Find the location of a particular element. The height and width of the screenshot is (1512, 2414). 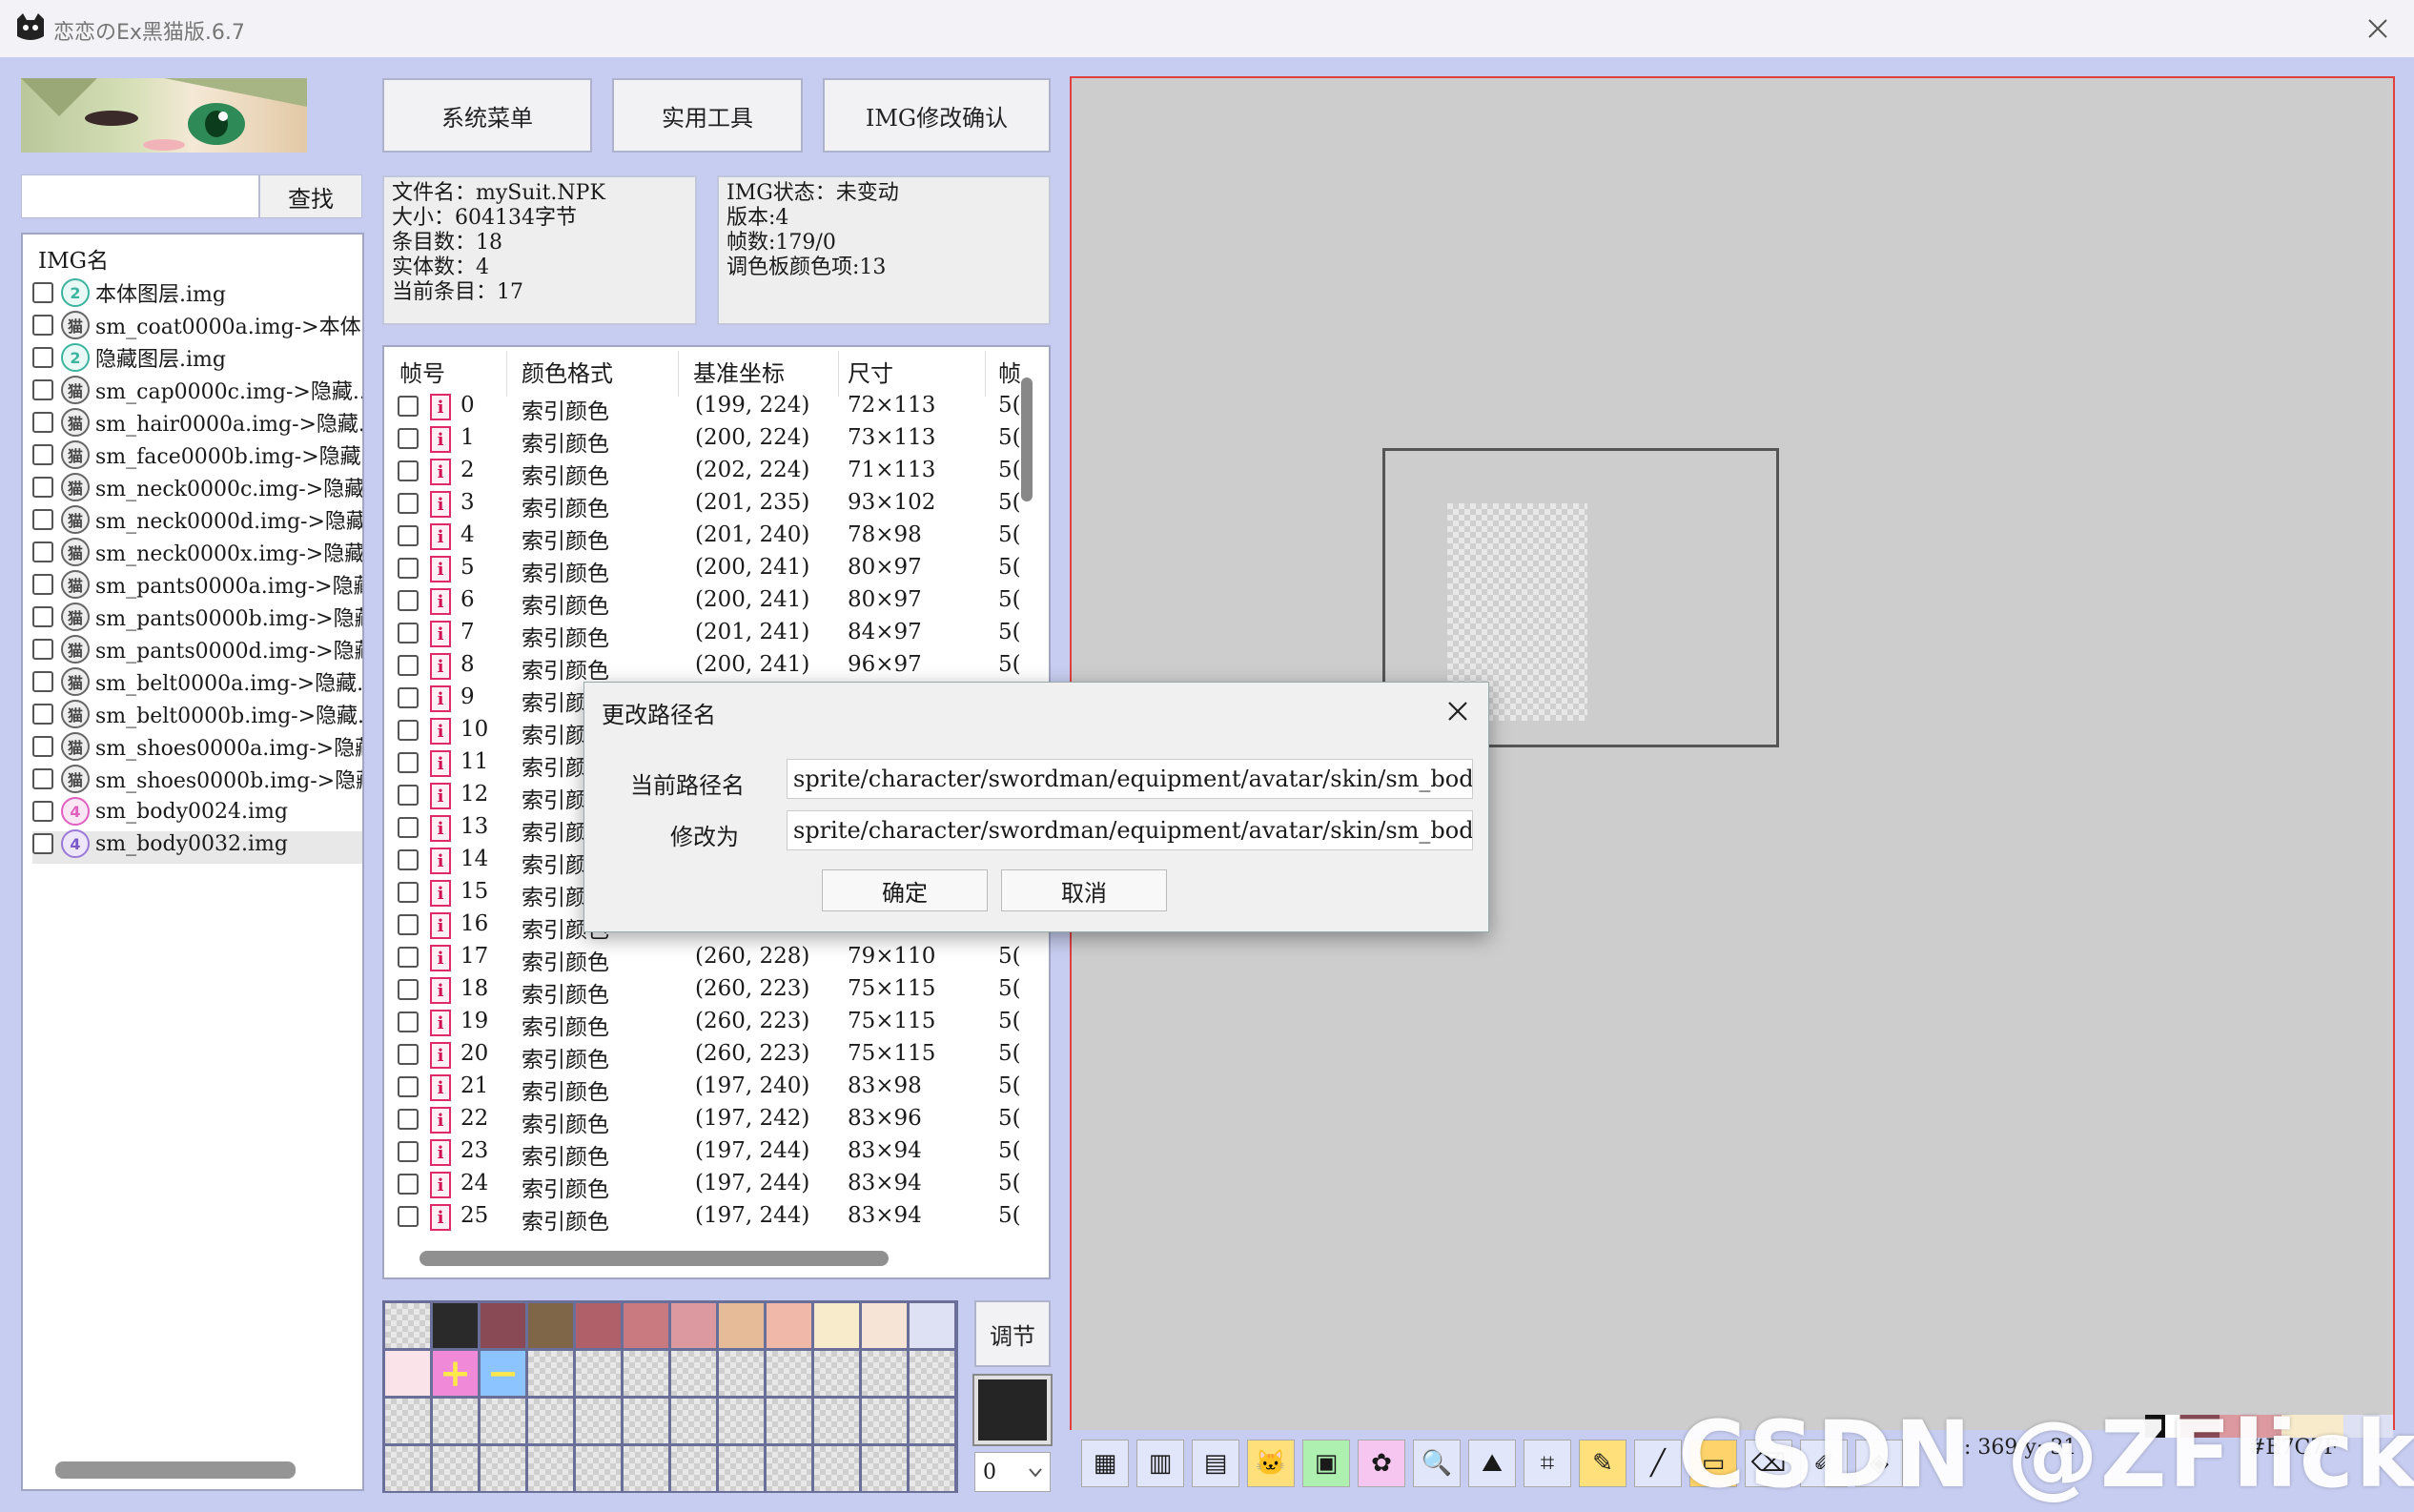

dialog-close-button is located at coordinates (1458, 711).